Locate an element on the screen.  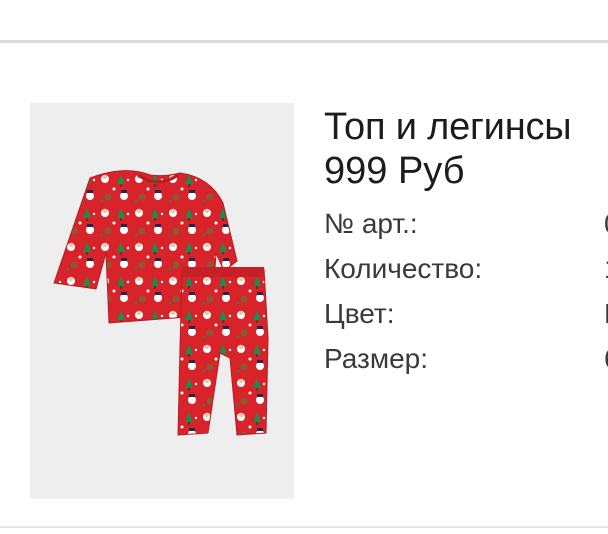
product-title: Топ и легинсы is located at coordinates (448, 127).